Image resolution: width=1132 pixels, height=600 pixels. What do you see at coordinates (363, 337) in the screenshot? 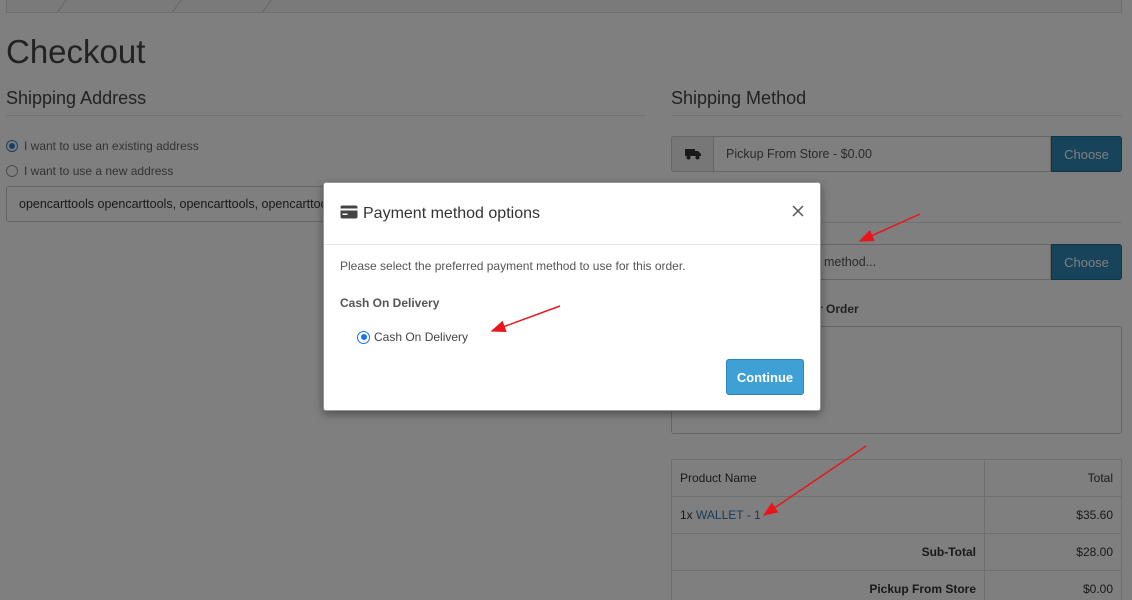
I see `cod-radio` at bounding box center [363, 337].